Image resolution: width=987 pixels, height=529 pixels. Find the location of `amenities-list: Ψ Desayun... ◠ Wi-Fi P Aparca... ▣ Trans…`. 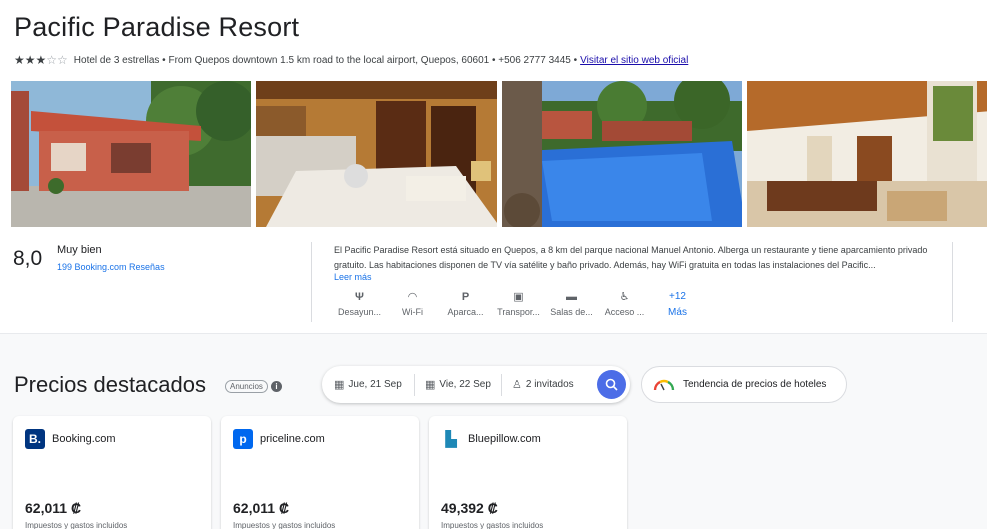

amenities-list: Ψ Desayun... ◠ Wi-Fi P Aparca... ▣ Trans… is located at coordinates (518, 304).